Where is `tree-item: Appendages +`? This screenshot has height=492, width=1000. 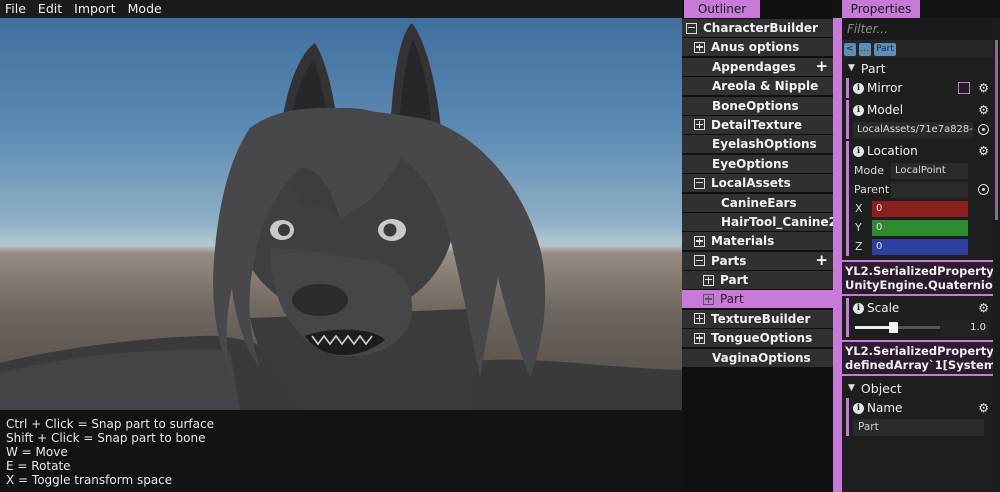 tree-item: Appendages + is located at coordinates (757, 66).